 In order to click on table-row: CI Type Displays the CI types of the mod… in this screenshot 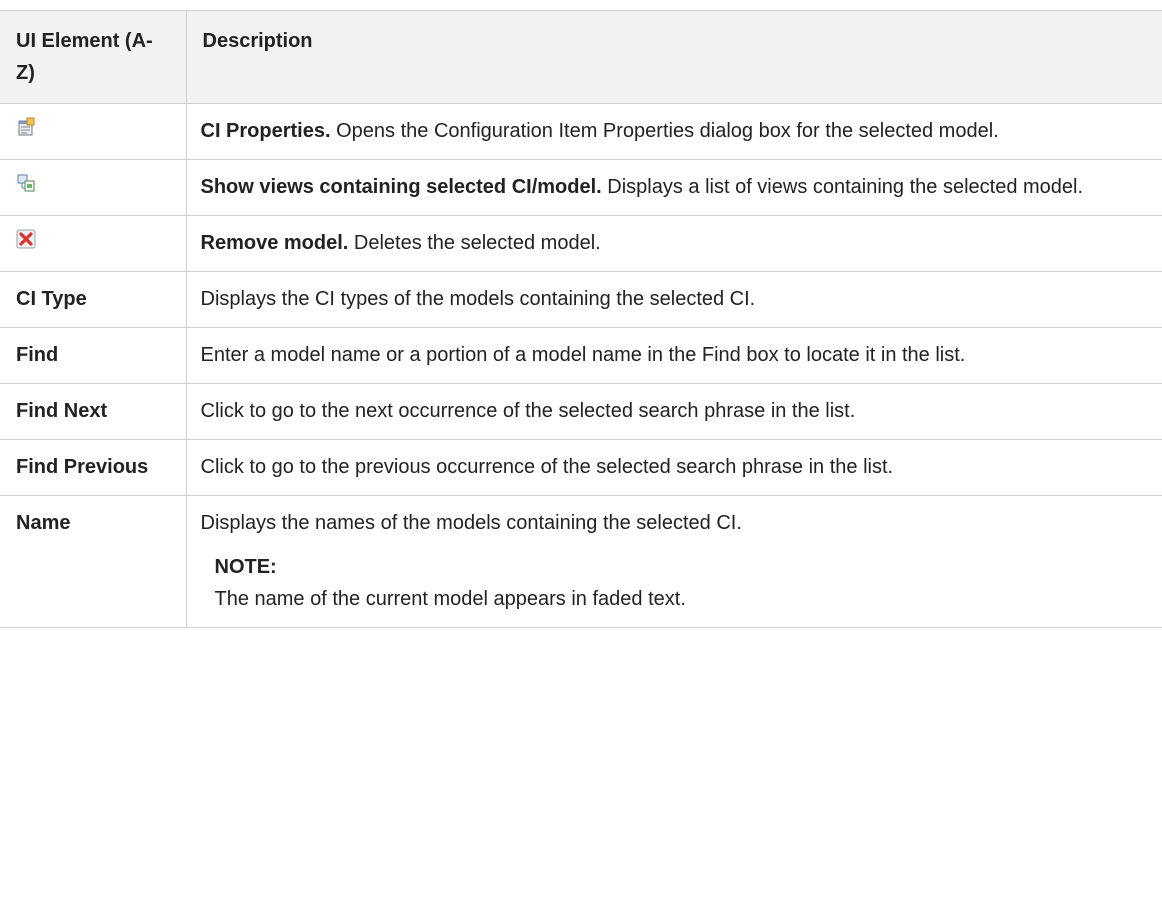, I will do `click(581, 299)`.